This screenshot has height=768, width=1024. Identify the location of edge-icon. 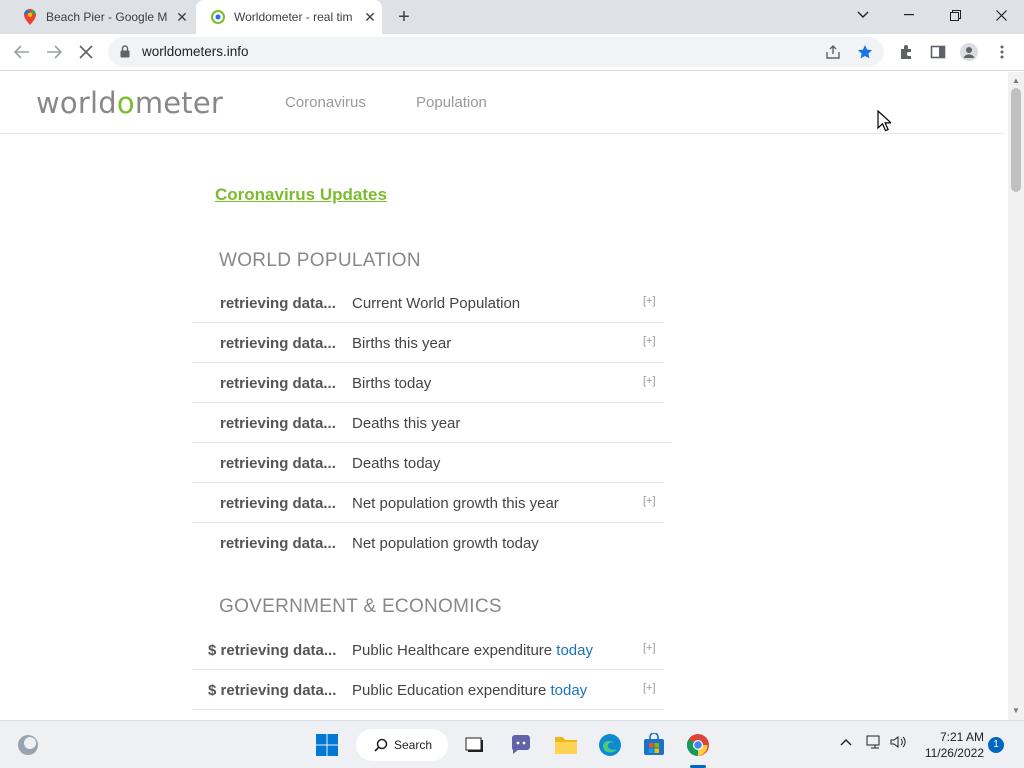
(610, 745).